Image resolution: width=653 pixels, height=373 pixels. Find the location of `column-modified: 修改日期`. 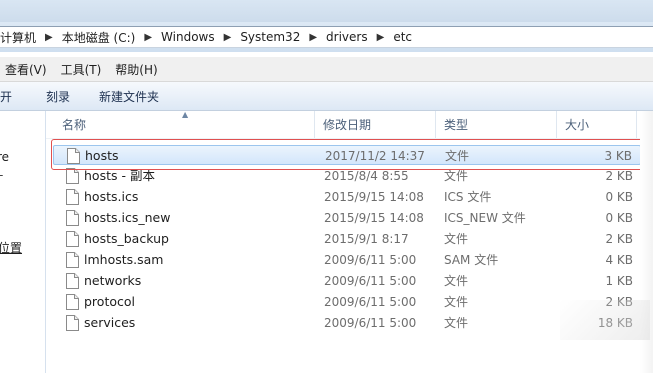

column-modified: 修改日期 is located at coordinates (375, 124).